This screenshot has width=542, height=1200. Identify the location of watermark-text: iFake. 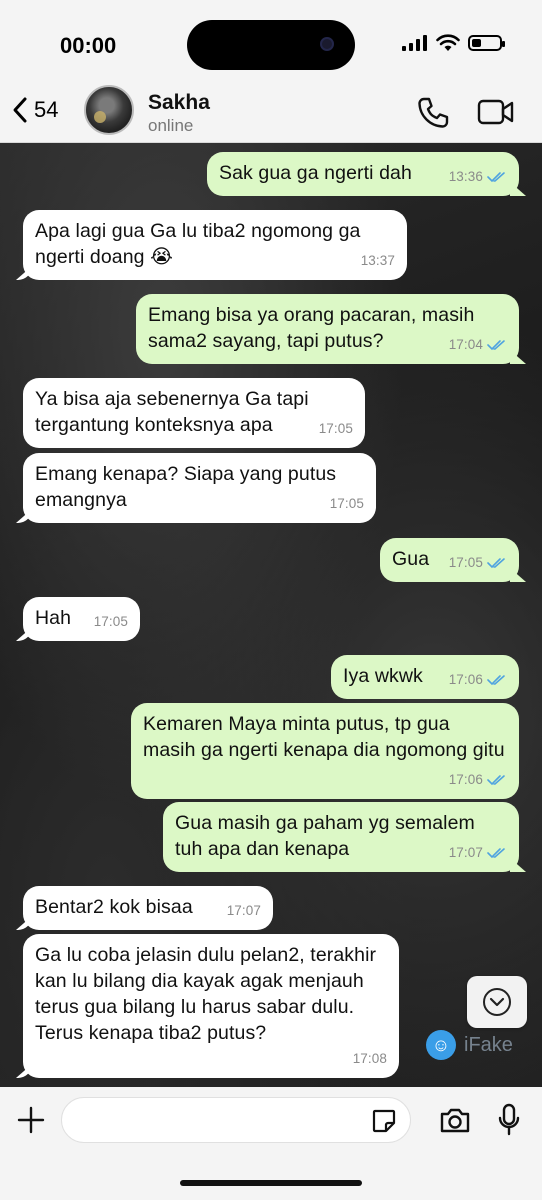
(488, 1044).